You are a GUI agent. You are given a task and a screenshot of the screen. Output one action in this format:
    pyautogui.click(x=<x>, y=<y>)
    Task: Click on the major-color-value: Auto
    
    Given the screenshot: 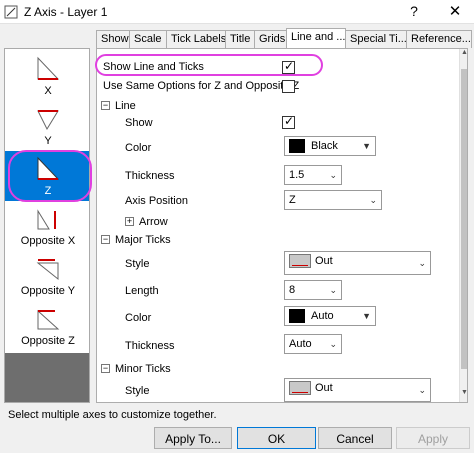 What is the action you would take?
    pyautogui.click(x=322, y=316)
    